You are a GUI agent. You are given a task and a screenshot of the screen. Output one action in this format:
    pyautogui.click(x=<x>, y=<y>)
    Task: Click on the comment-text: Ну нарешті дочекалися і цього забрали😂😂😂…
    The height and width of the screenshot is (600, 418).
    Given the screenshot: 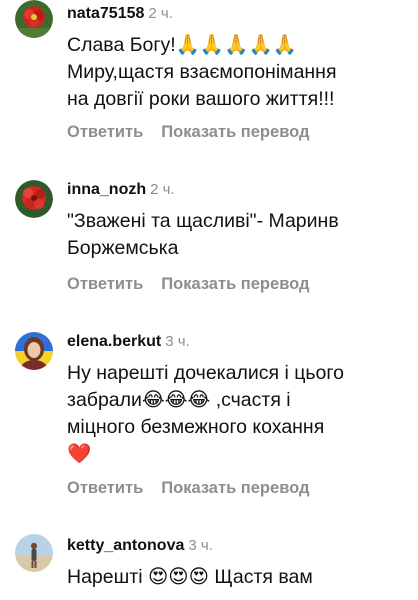 What is the action you would take?
    pyautogui.click(x=205, y=413)
    